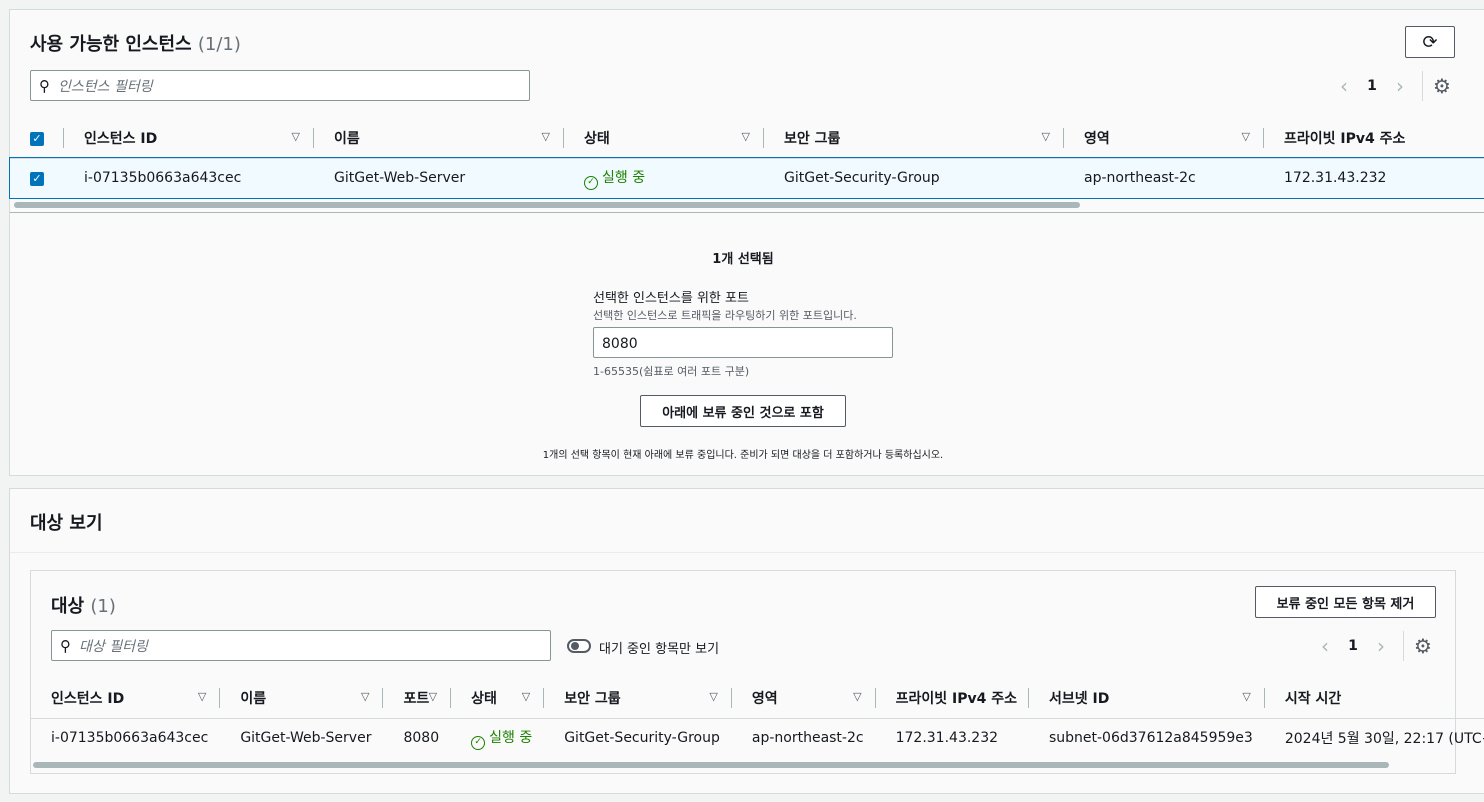  I want to click on port-label: 선택한 인스턴스를 위한 포트, so click(671, 298).